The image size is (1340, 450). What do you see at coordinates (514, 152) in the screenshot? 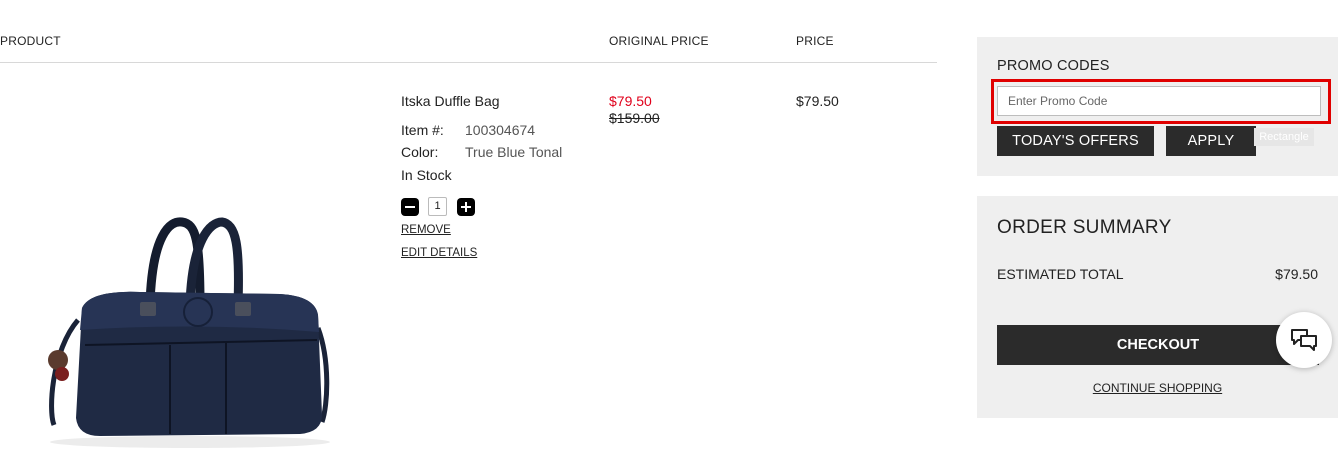
I see `color-value: True Blue Tonal` at bounding box center [514, 152].